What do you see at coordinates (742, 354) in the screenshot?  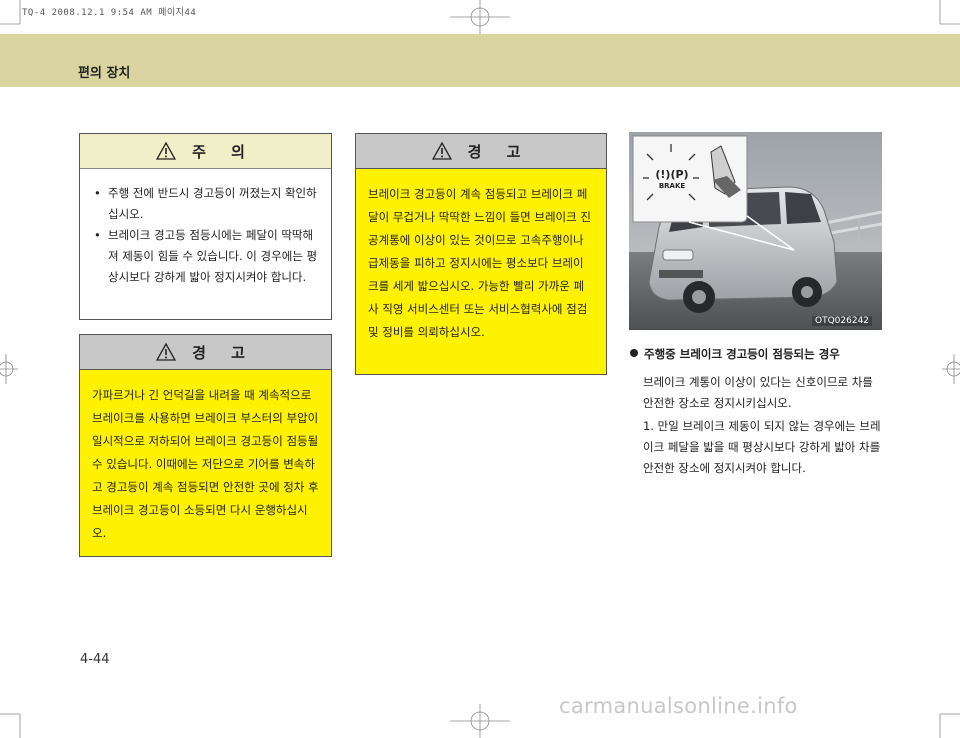 I see `right-section-title-text: 주행중 브레이크 경고등이 점등되는 경우` at bounding box center [742, 354].